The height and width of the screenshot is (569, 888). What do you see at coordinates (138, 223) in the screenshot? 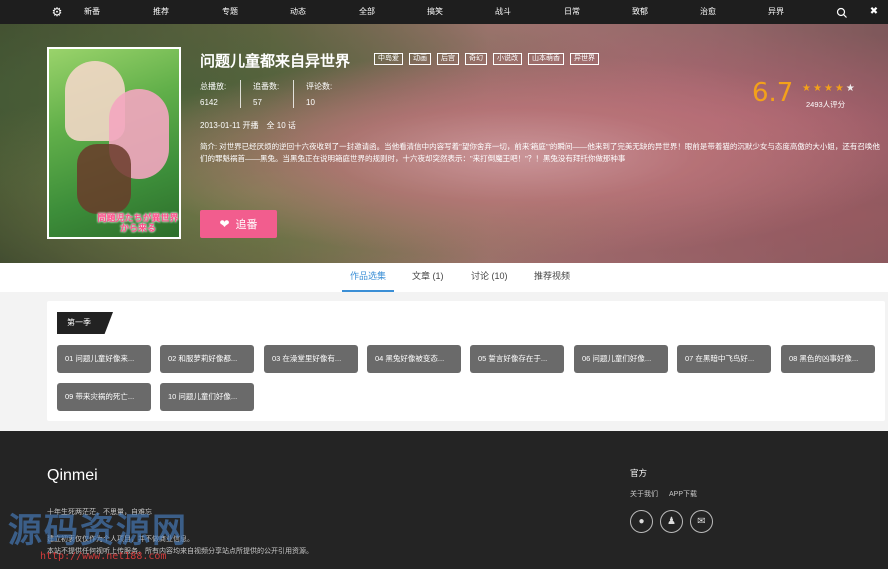
I see `poster-logo: 問題児たちが異世界から来る` at bounding box center [138, 223].